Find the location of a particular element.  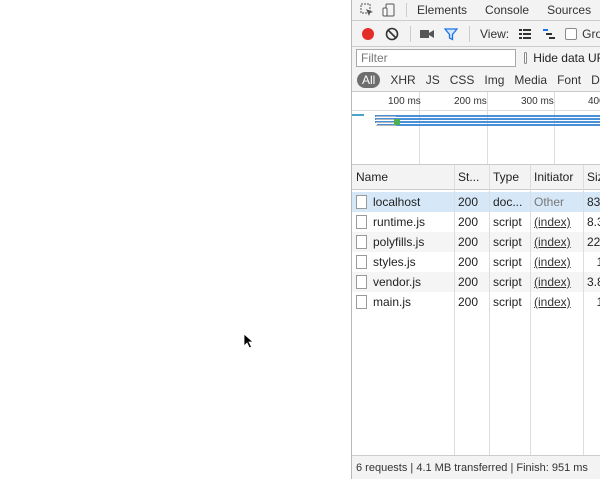

request-name-cell: polyfills.js is located at coordinates (403, 242).